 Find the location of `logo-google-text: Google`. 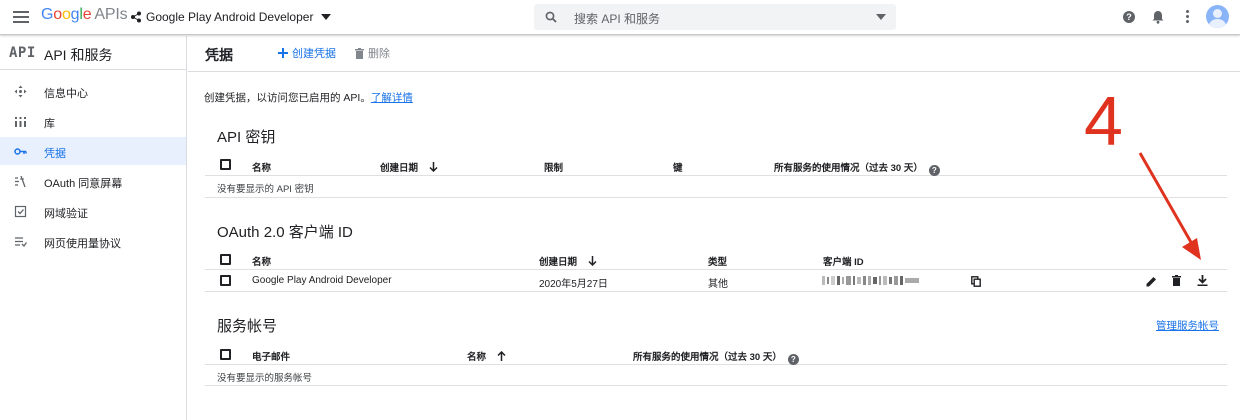

logo-google-text: Google is located at coordinates (66, 14).